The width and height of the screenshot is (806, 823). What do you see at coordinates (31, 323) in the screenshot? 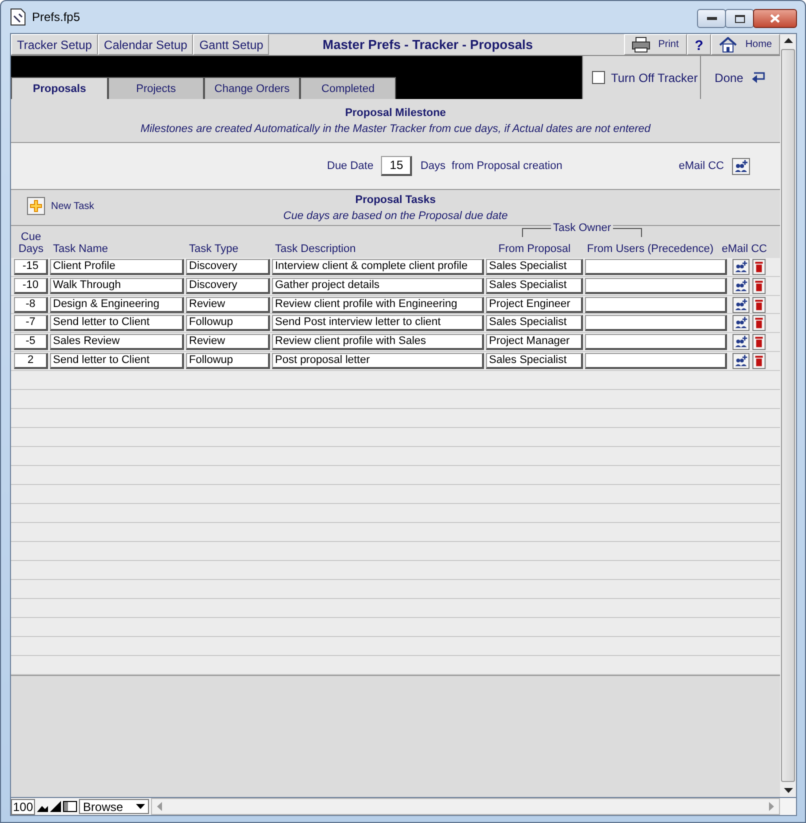
I see `cue-days-field: -7` at bounding box center [31, 323].